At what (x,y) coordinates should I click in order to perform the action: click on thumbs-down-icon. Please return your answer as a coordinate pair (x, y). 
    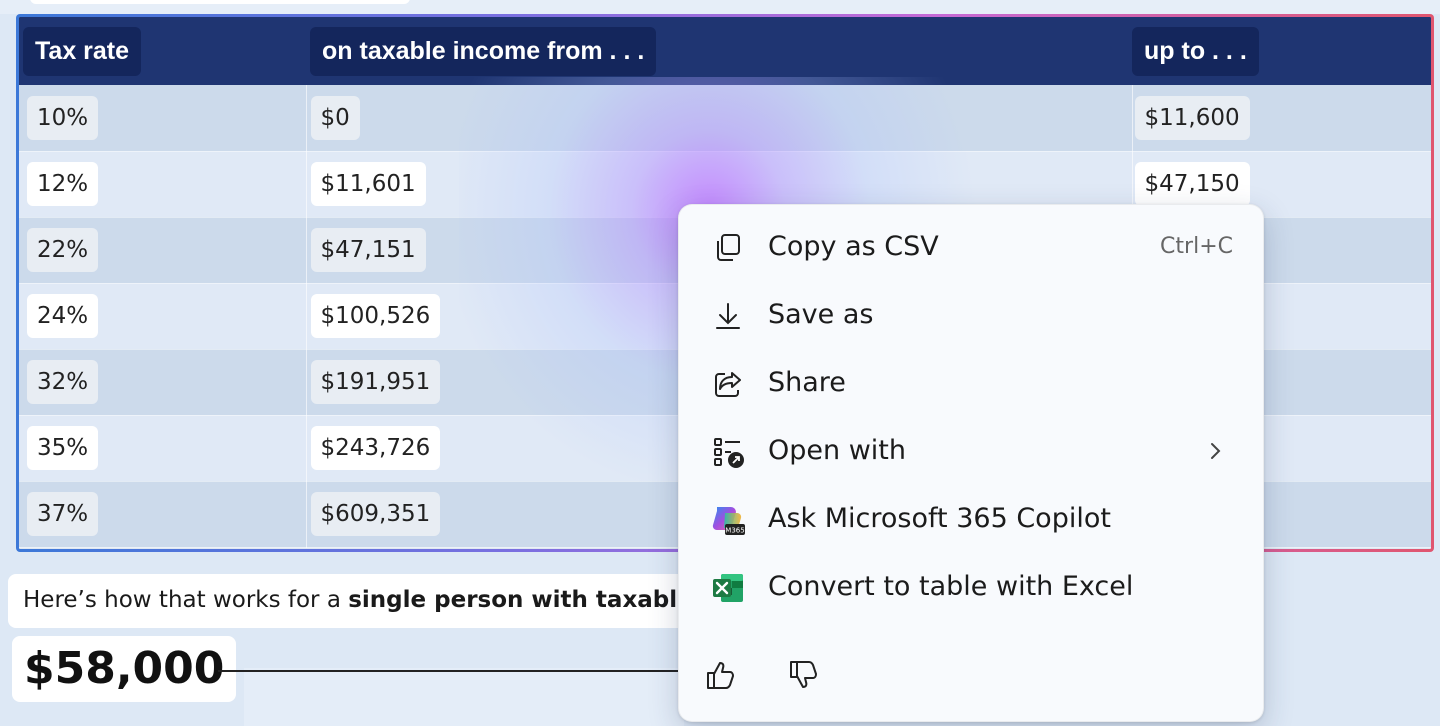
    Looking at the image, I should click on (804, 677).